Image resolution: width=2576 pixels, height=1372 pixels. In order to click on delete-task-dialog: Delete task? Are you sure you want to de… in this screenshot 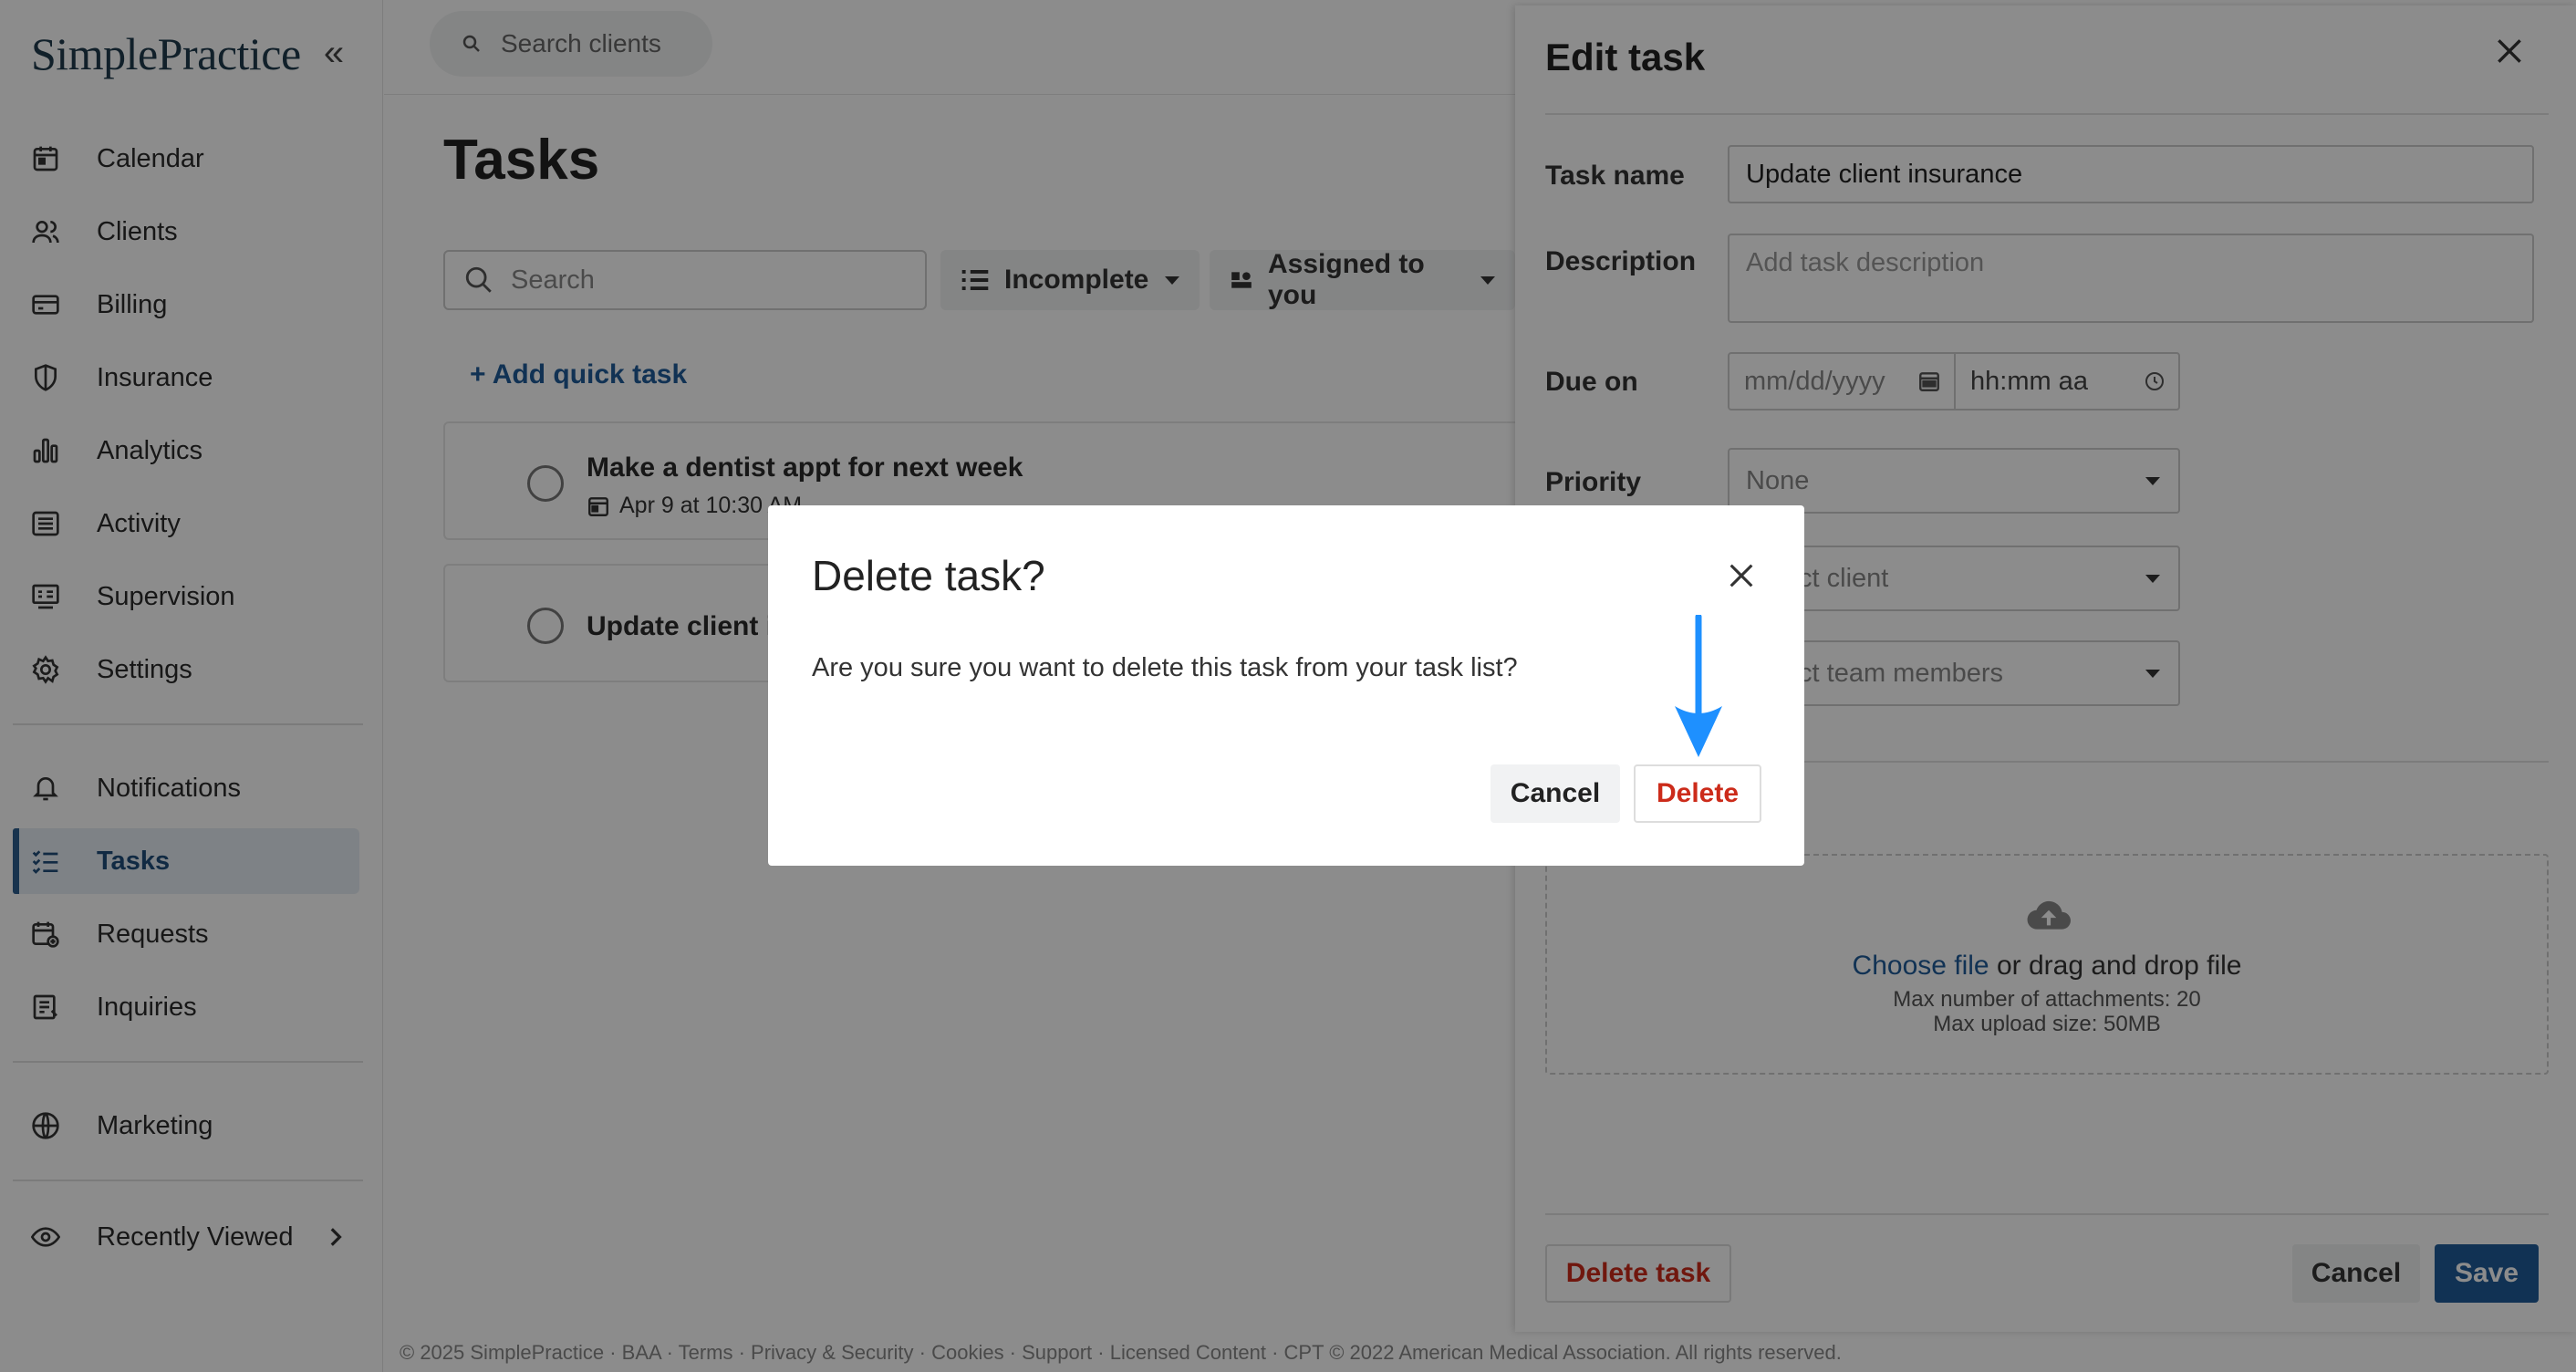, I will do `click(1286, 685)`.